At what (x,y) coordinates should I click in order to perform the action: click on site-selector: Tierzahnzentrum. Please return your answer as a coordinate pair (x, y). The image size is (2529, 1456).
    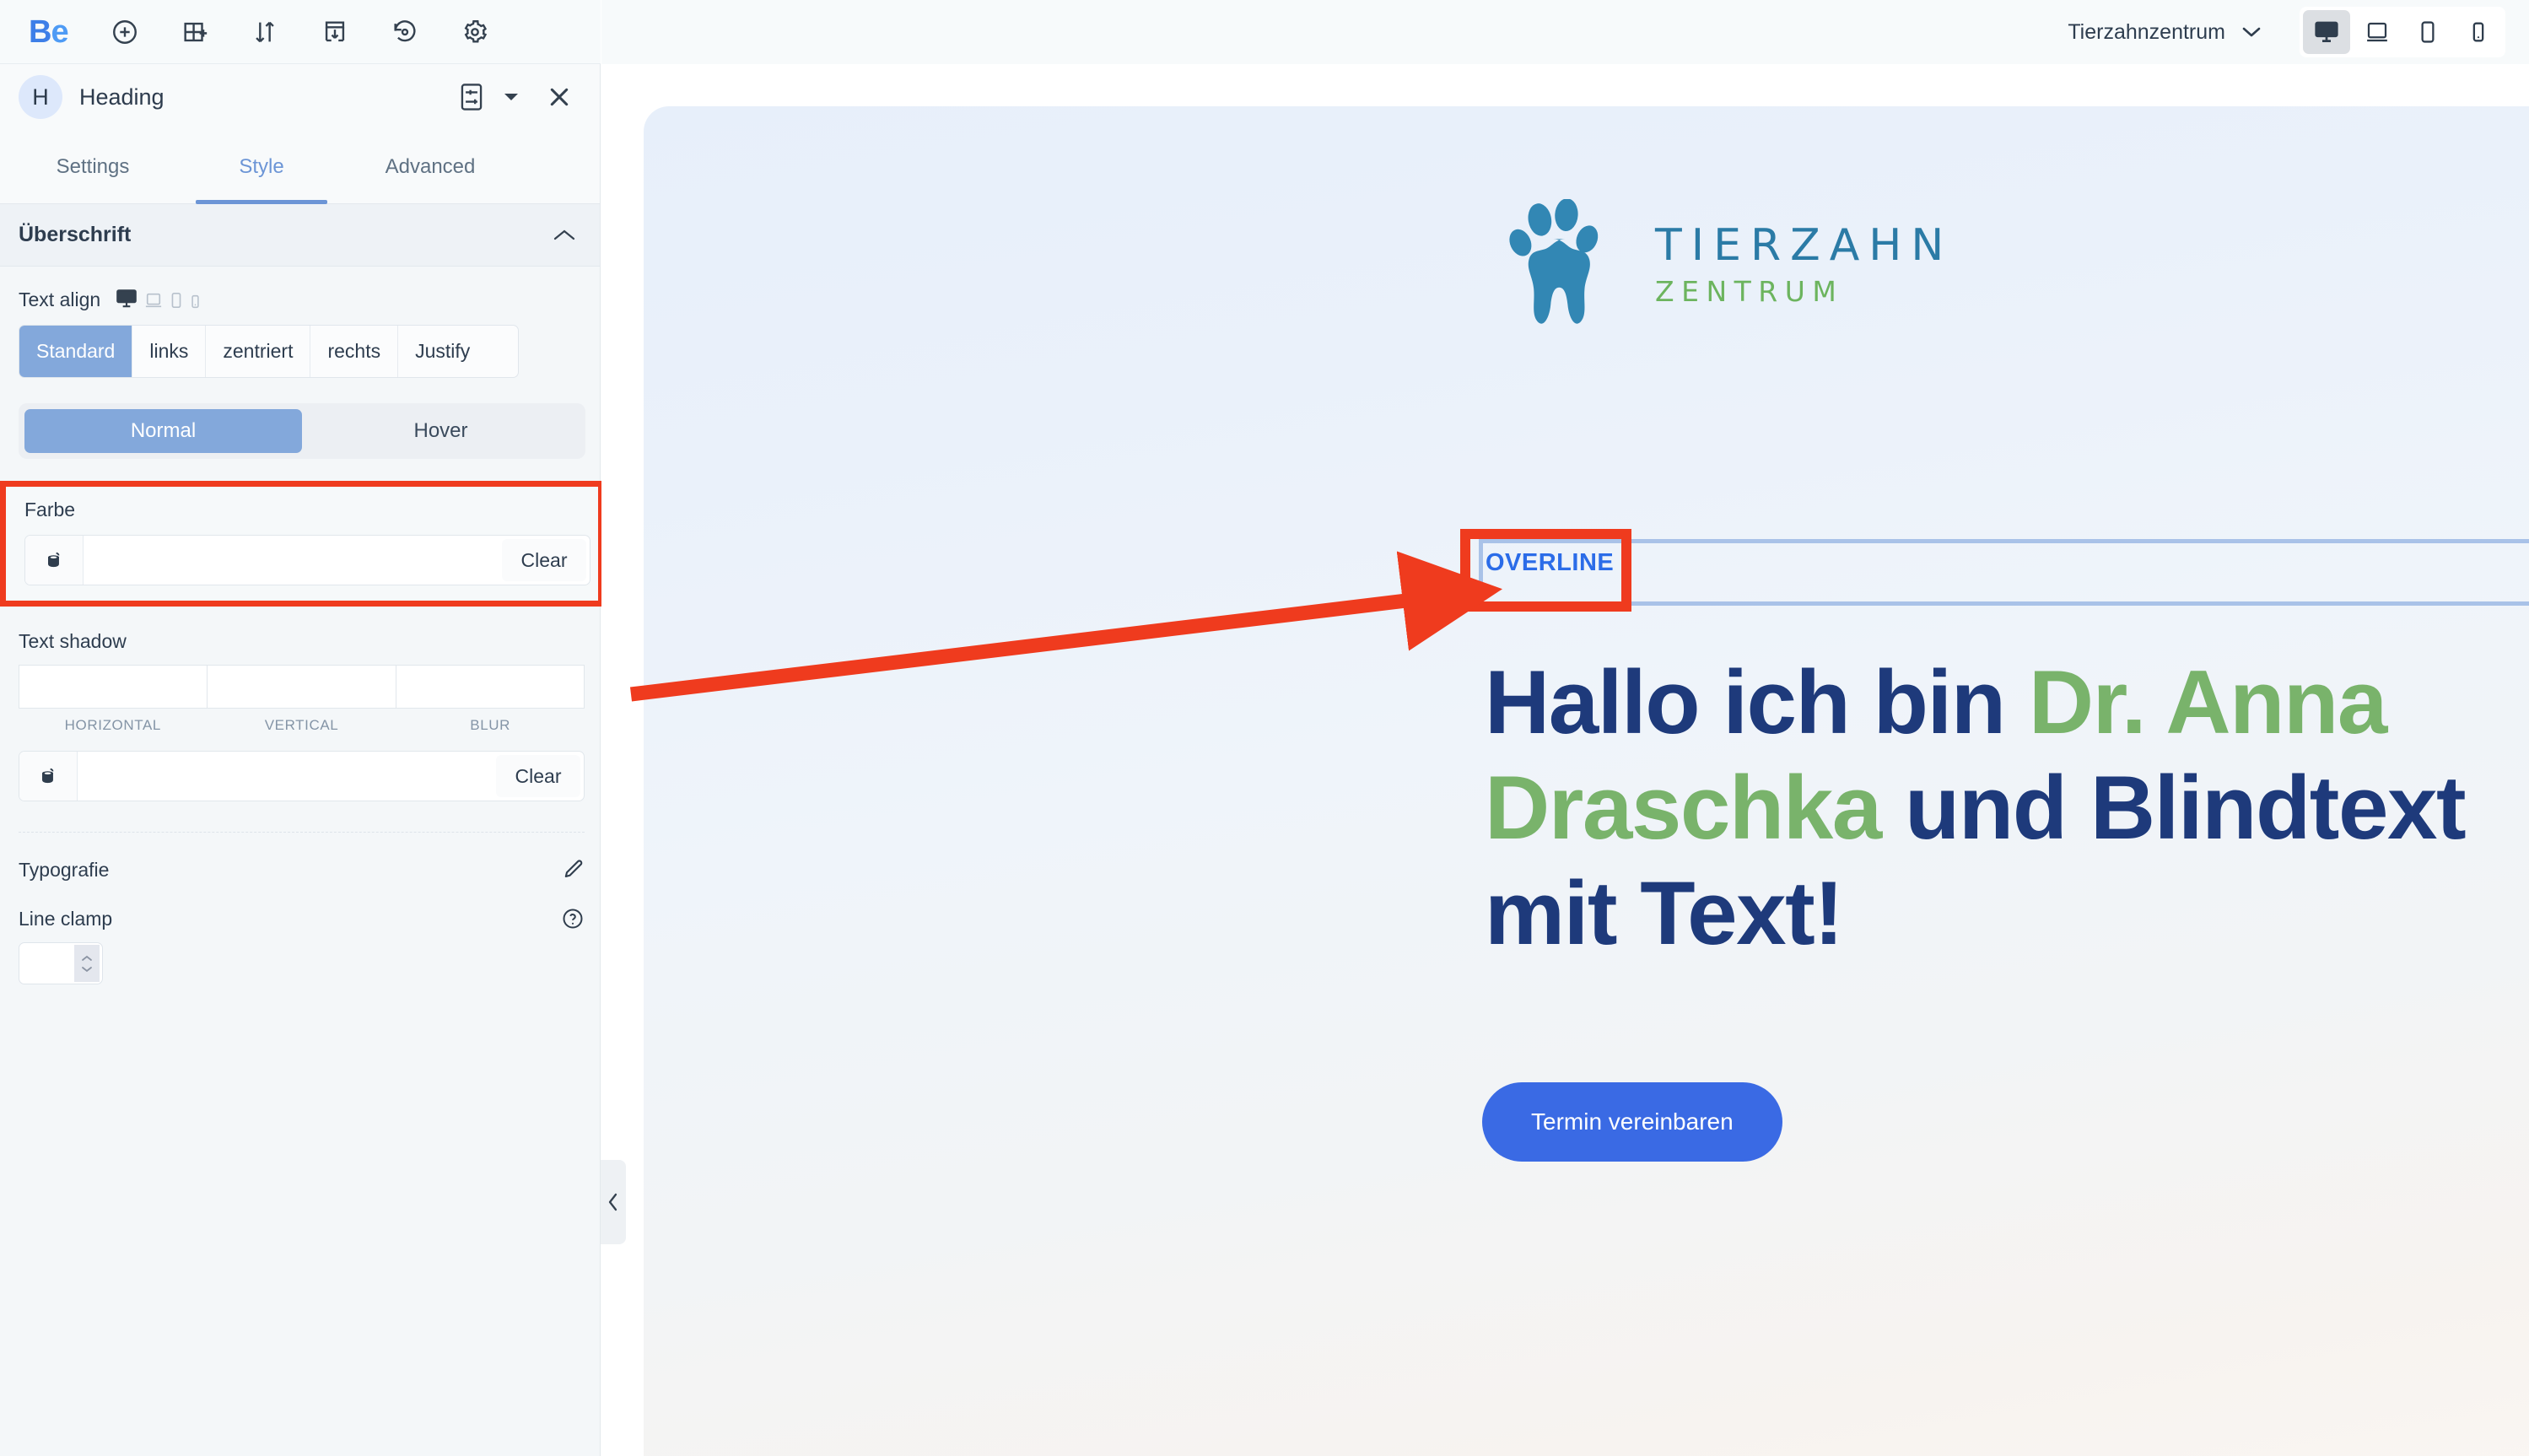
    Looking at the image, I should click on (2165, 32).